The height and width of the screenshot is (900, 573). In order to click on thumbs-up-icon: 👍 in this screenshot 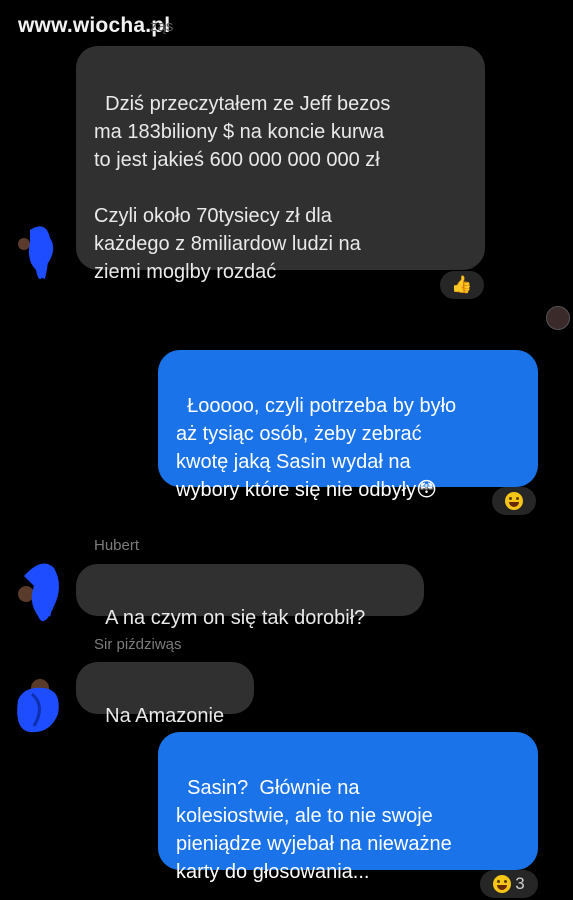, I will do `click(462, 284)`.